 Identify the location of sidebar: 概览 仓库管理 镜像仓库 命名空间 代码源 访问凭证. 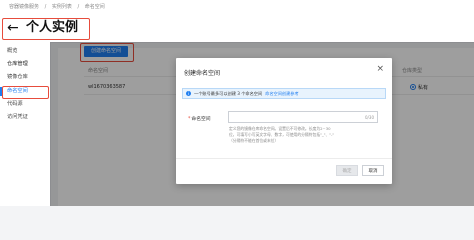
(25, 124).